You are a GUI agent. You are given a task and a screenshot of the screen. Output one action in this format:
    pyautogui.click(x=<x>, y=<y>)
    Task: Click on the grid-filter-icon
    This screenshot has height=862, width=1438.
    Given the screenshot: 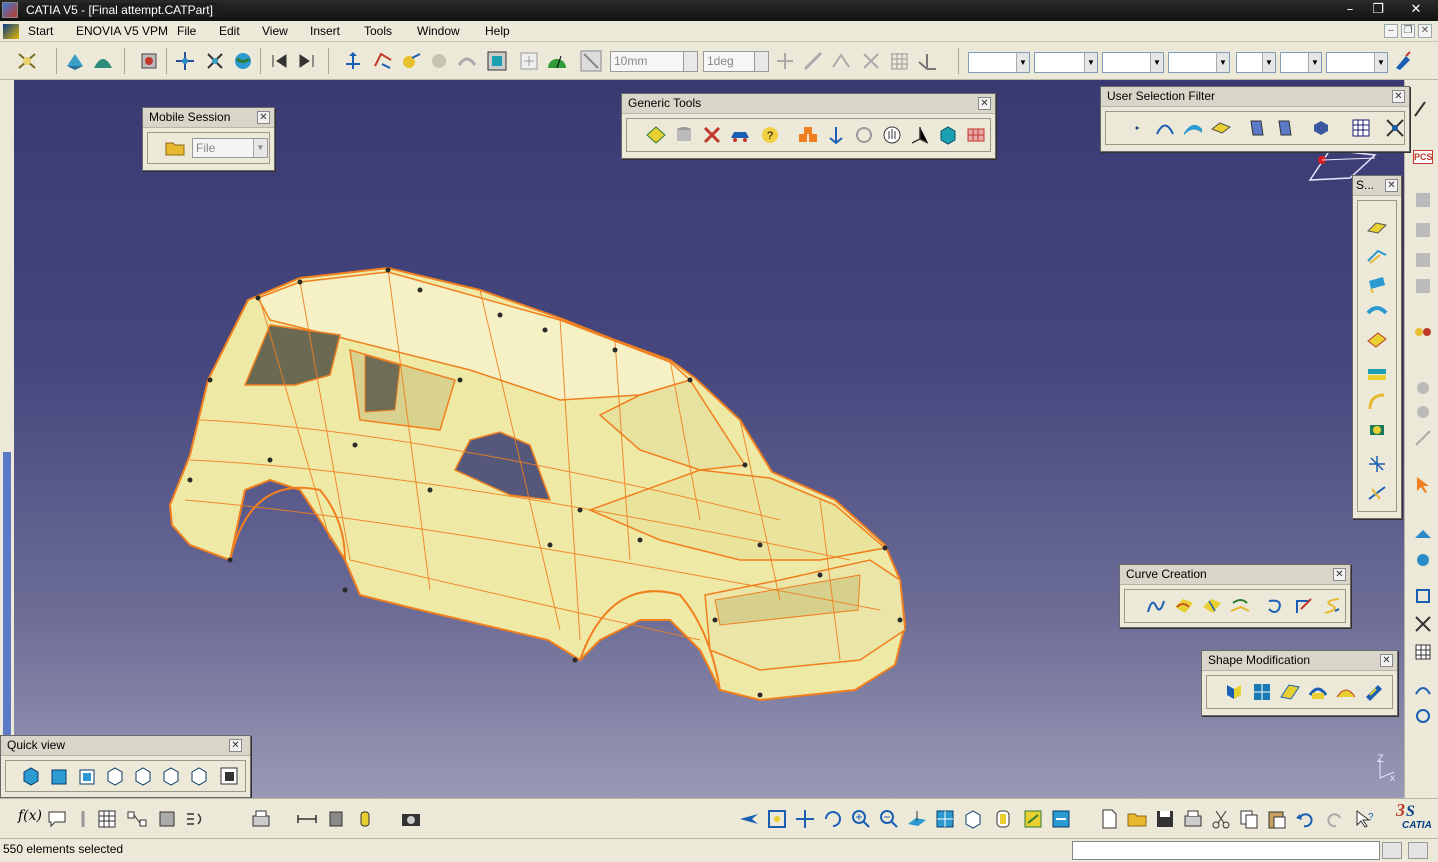 What is the action you would take?
    pyautogui.click(x=1361, y=128)
    